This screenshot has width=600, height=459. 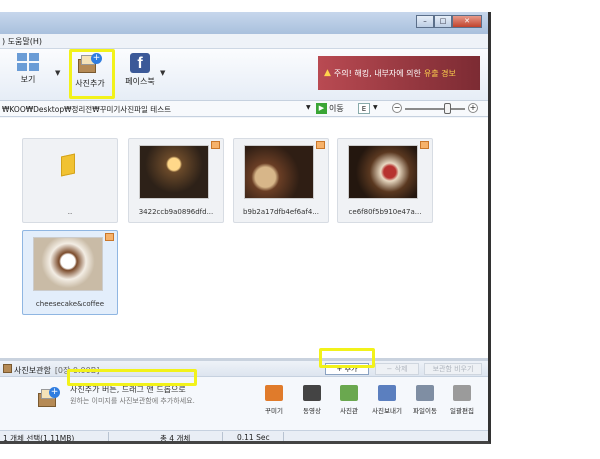 I want to click on alert-text: 주의! 해킹, 내부자에 의한, so click(x=377, y=73).